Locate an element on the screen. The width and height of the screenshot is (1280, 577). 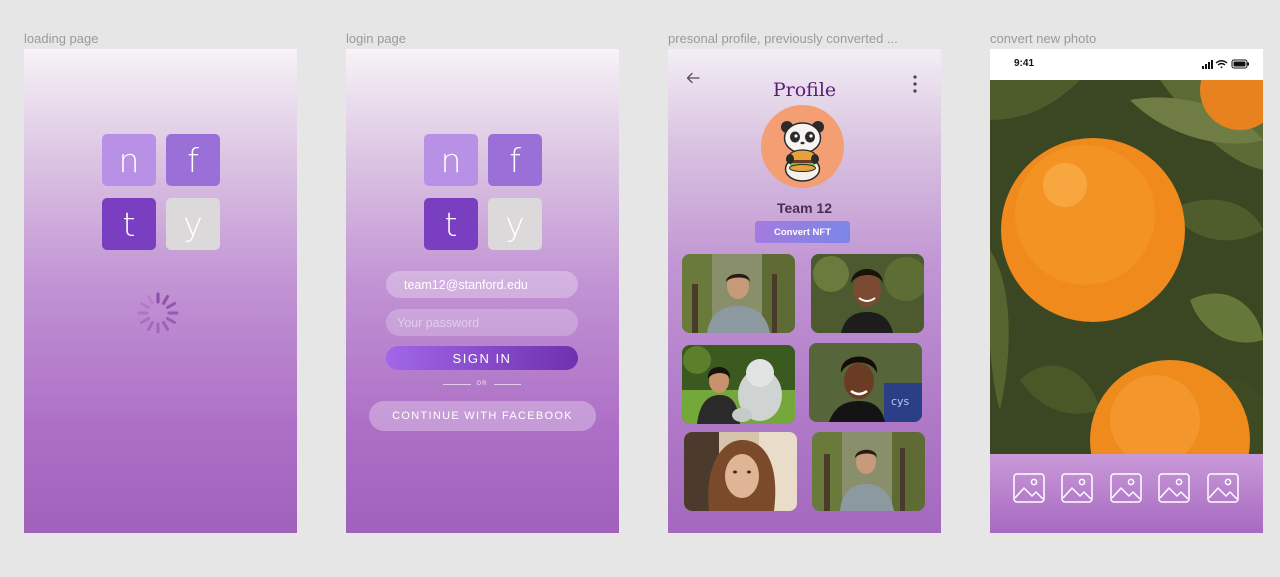
frame-label-convert: convert new photo is located at coordinates (1043, 38).